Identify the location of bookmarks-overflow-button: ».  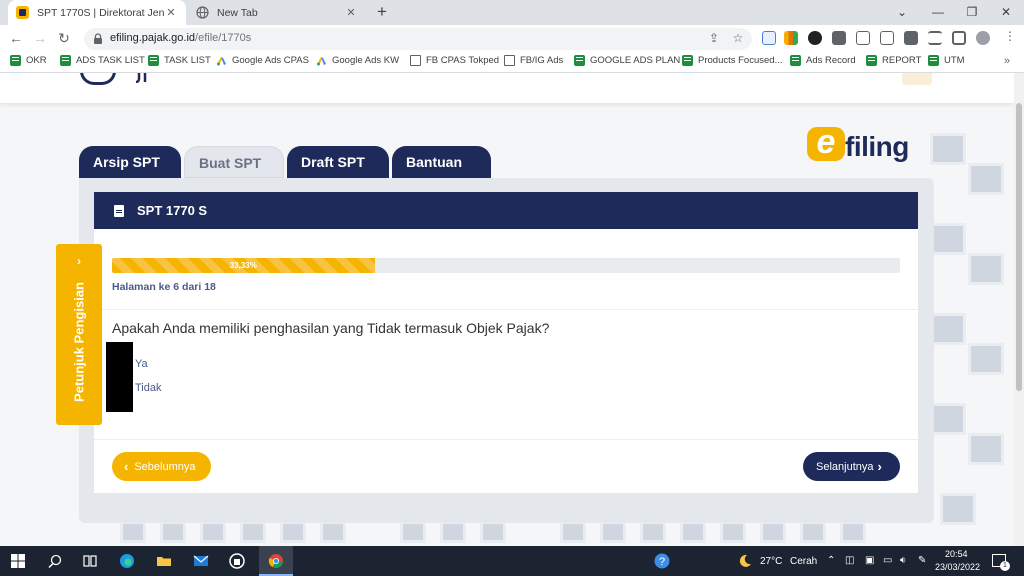
(1007, 61).